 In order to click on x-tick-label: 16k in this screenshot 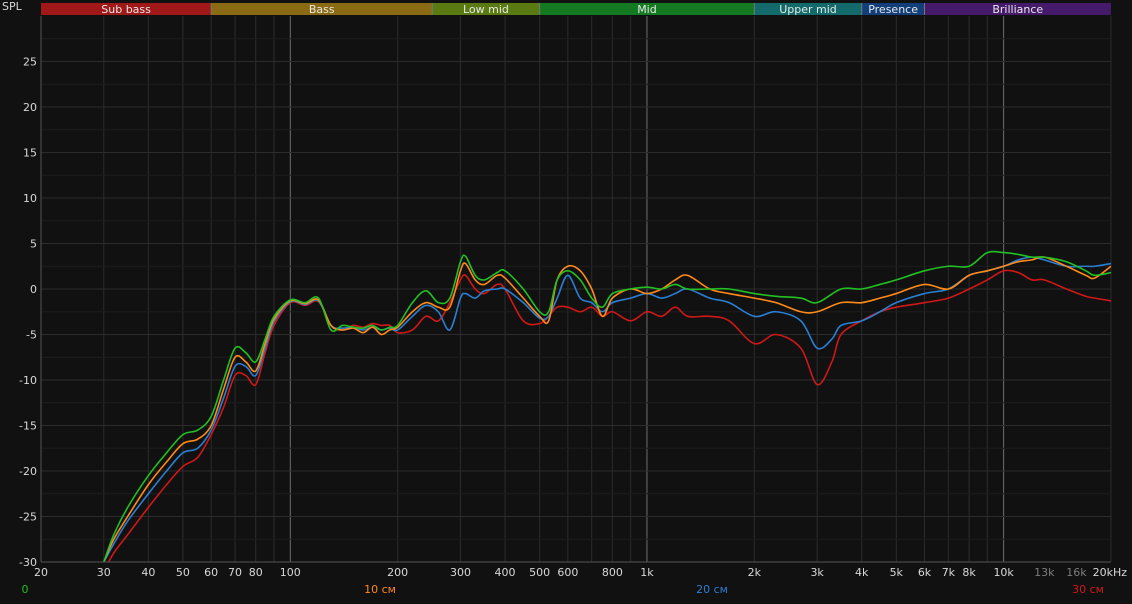, I will do `click(1076, 572)`.